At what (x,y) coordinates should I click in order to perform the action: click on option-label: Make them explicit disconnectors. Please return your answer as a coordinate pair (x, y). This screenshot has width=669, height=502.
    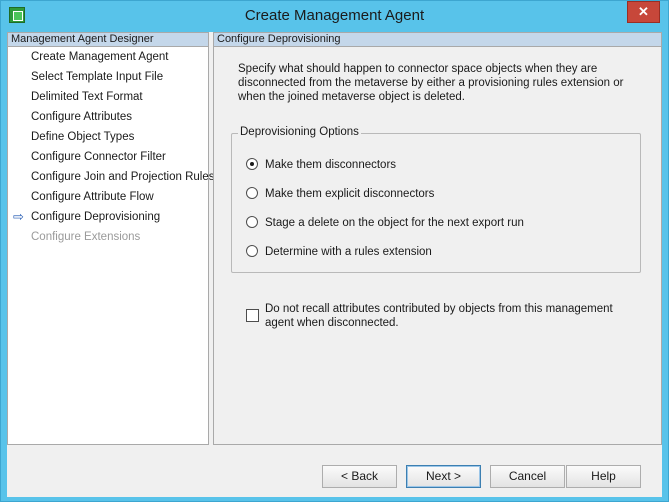
    Looking at the image, I should click on (350, 194).